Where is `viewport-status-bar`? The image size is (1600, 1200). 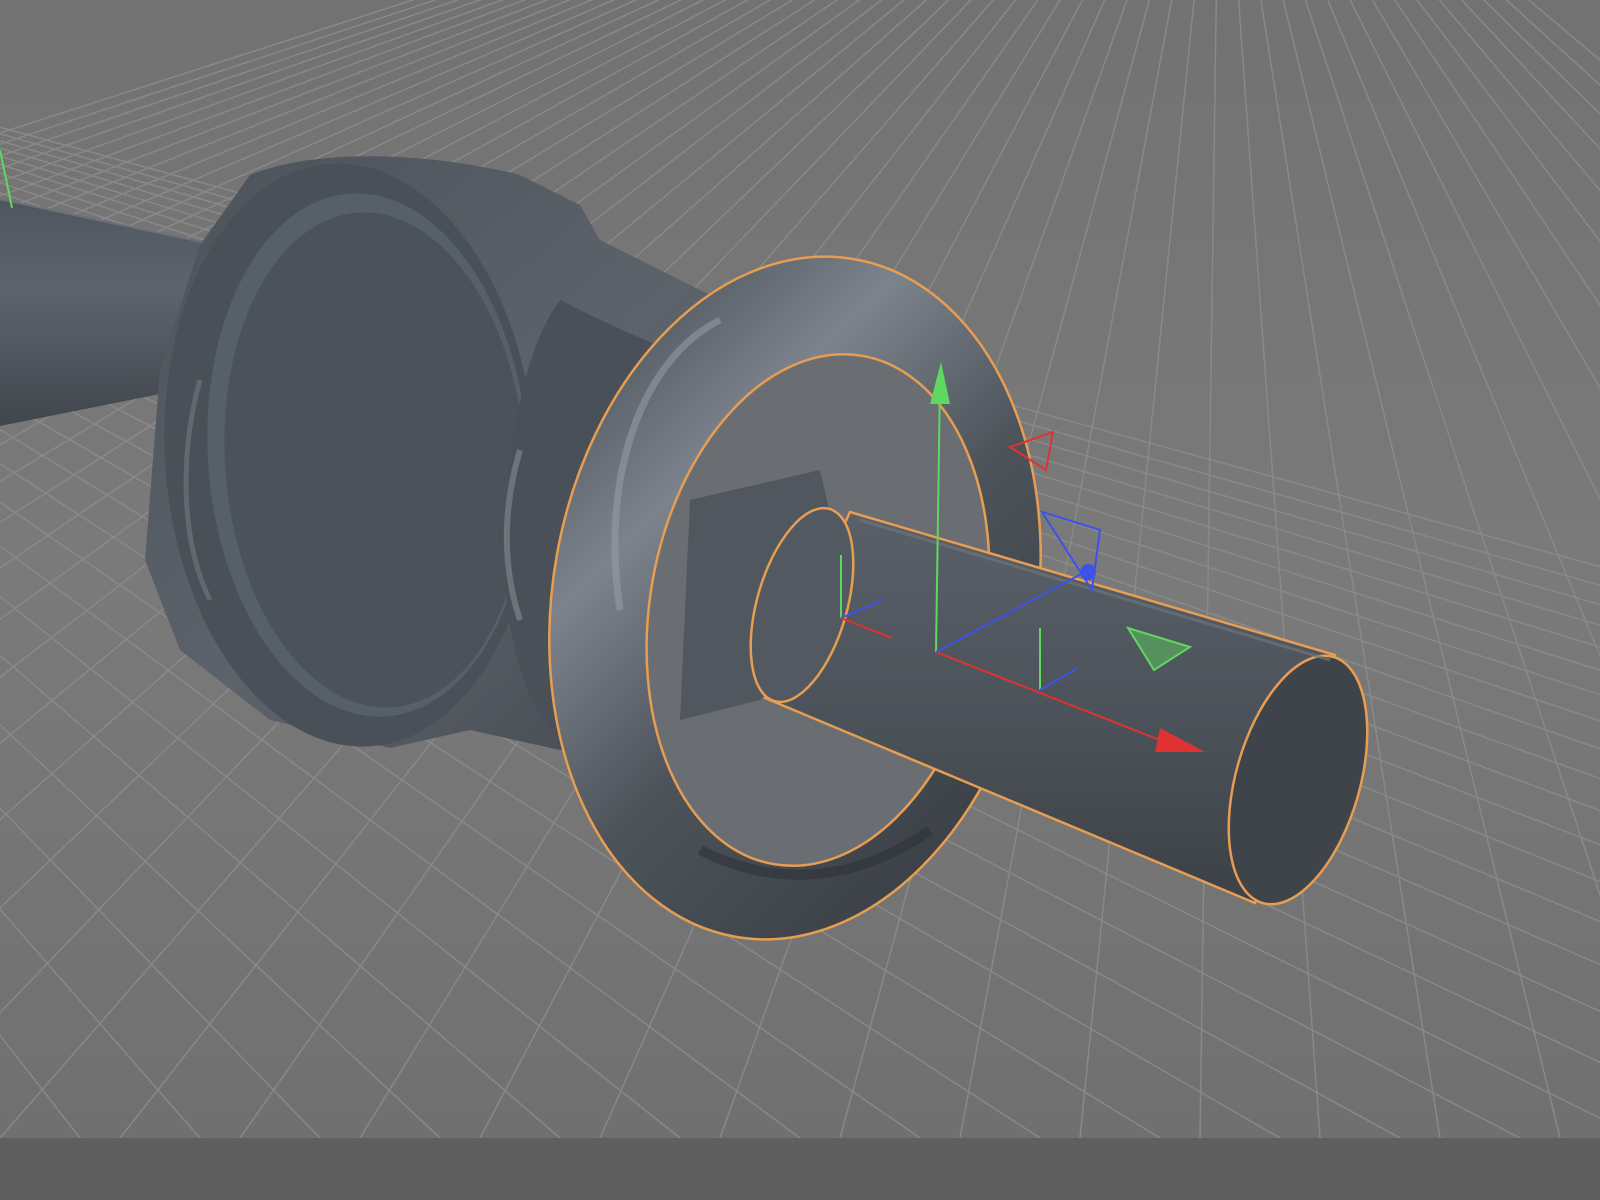 viewport-status-bar is located at coordinates (800, 1169).